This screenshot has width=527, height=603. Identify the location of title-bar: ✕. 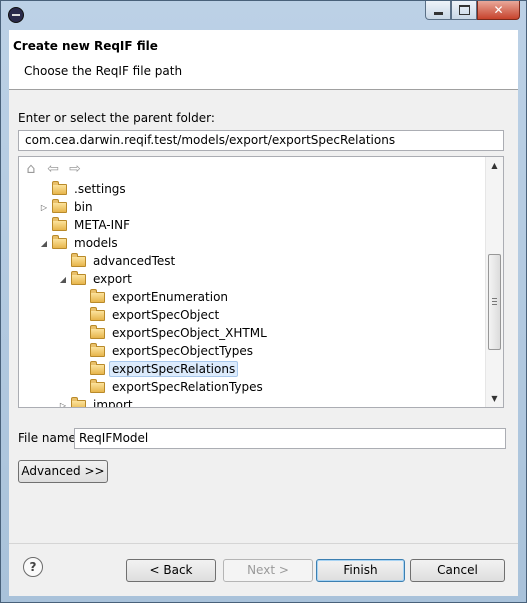
(263, 15).